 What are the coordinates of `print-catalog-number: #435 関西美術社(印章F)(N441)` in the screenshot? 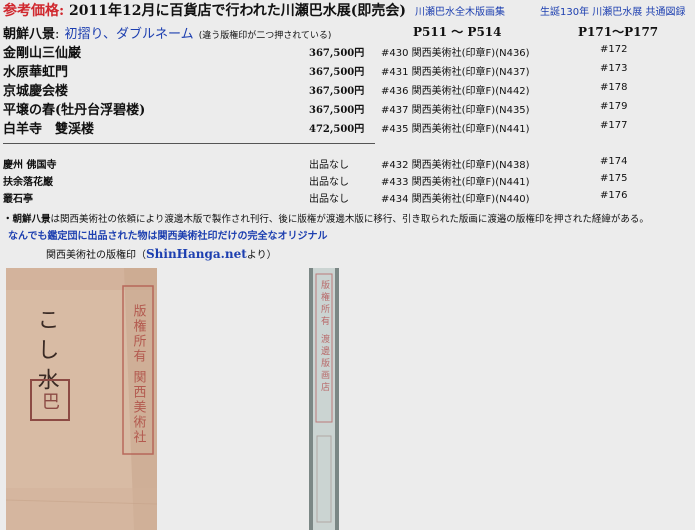 It's located at (455, 129).